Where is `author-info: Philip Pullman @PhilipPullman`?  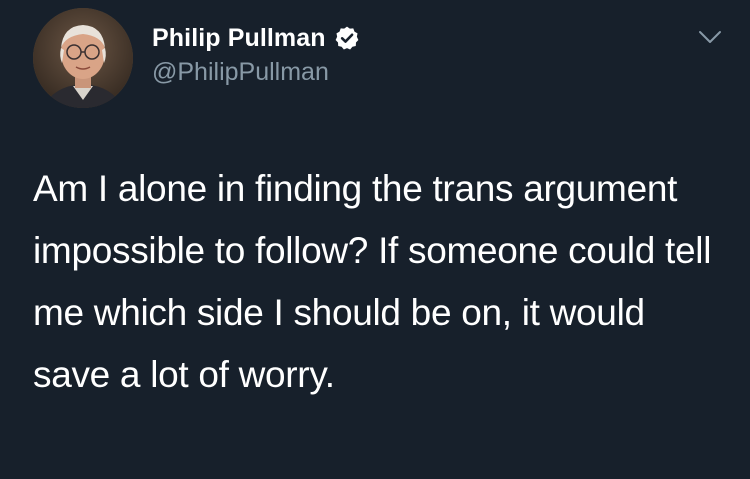 author-info: Philip Pullman @PhilipPullman is located at coordinates (256, 54).